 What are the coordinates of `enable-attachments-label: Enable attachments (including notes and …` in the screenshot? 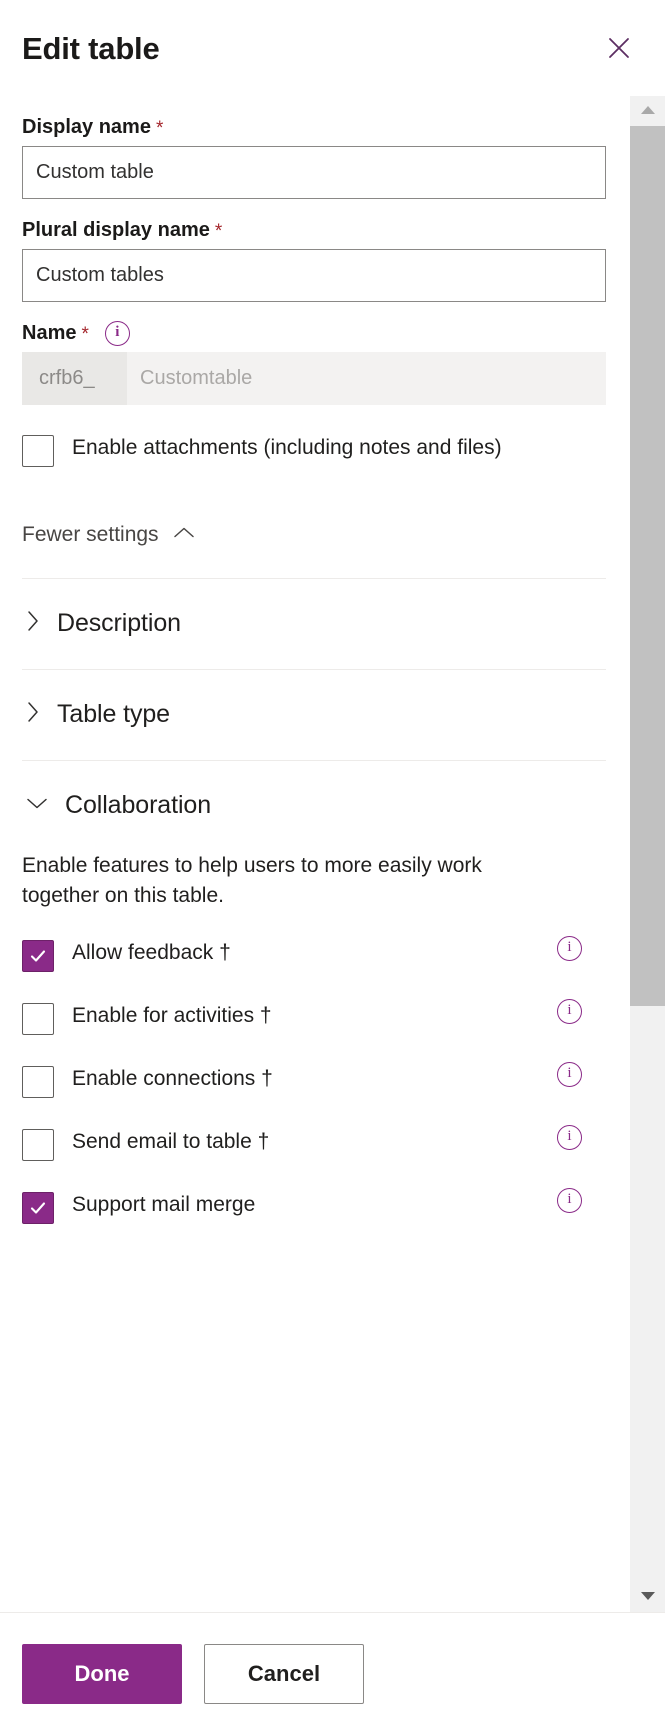 It's located at (287, 447).